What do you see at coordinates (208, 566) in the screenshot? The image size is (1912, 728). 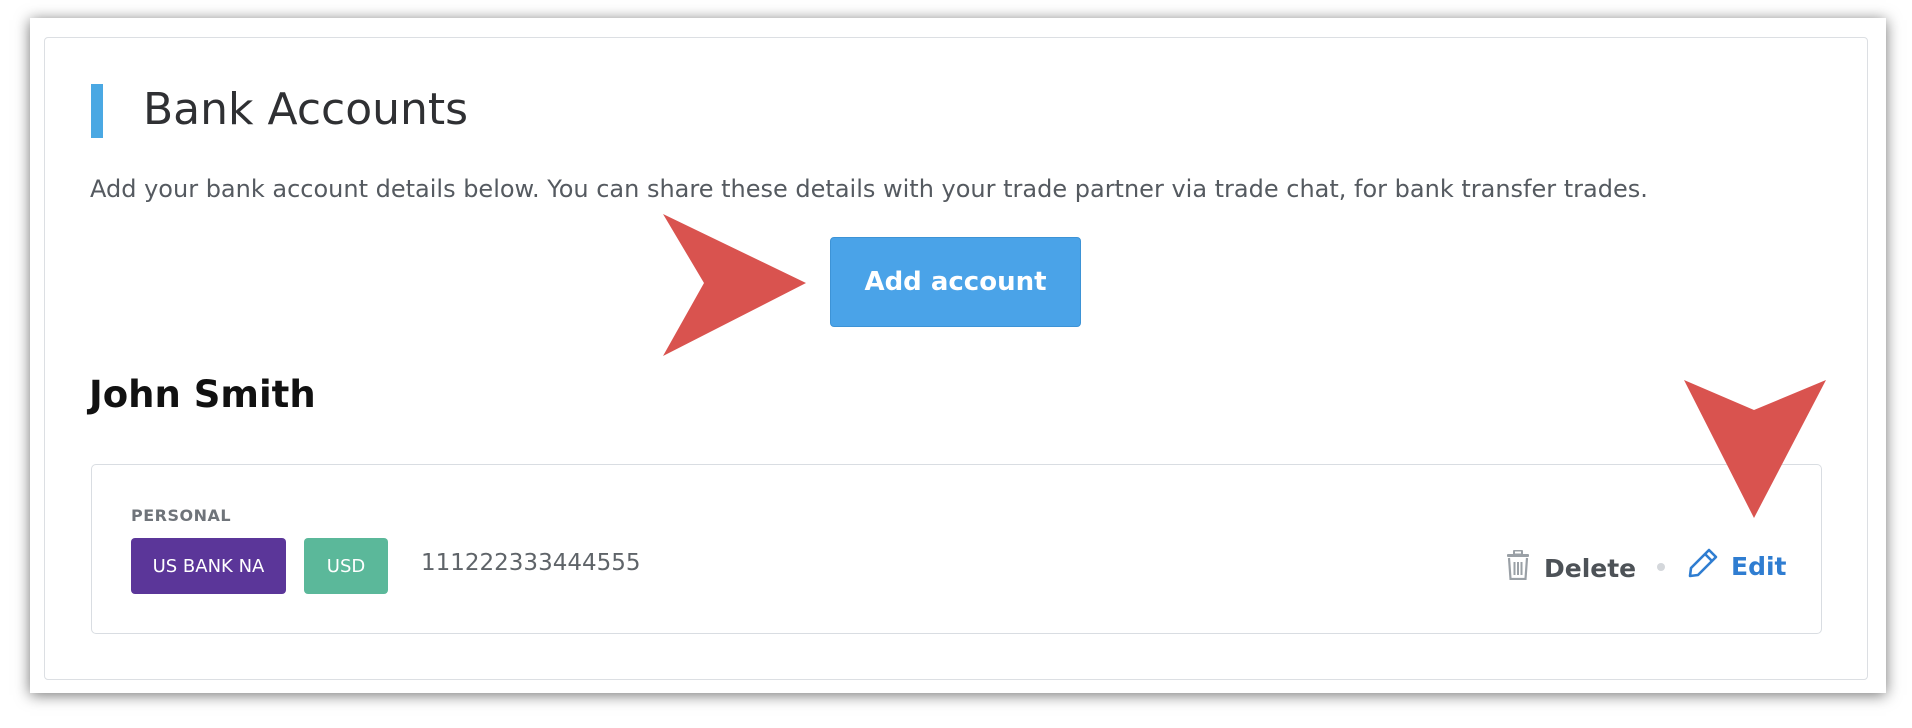 I see `bank-name-badge: US BANK NA` at bounding box center [208, 566].